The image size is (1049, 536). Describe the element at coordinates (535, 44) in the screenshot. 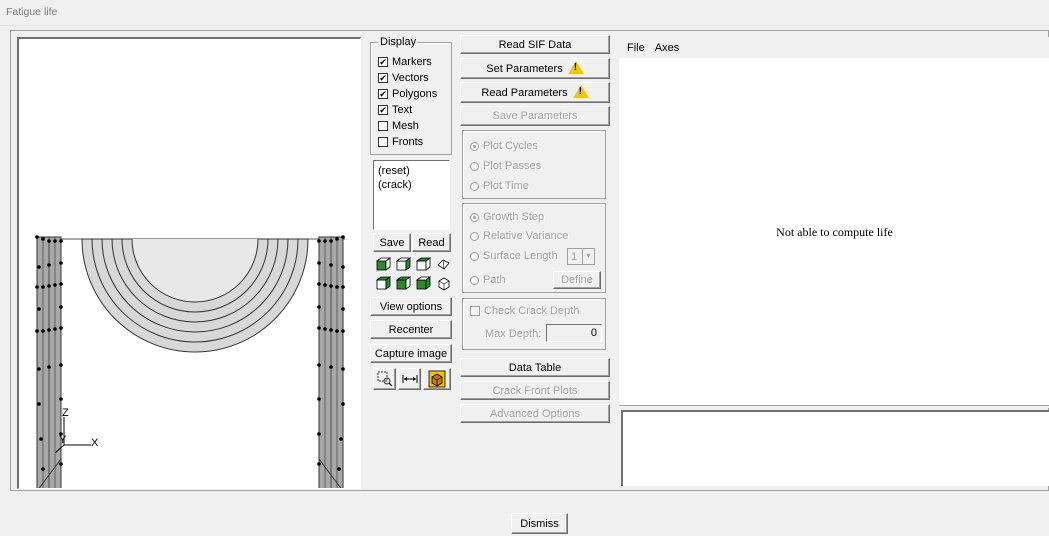

I see `read-sif-data-button: Read SIF Data` at that location.